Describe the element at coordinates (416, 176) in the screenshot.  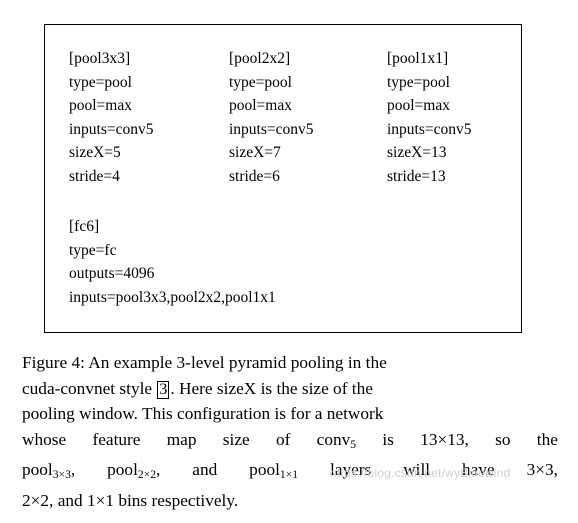
I see `config-line: stride=13` at that location.